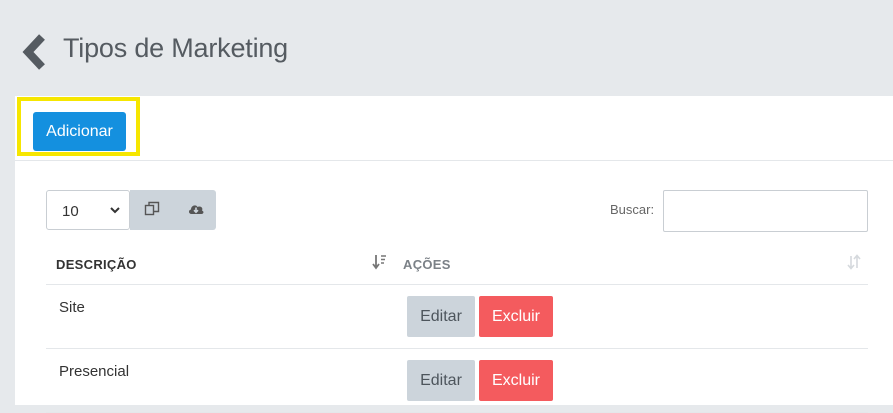 The image size is (893, 413). I want to click on copy-icon, so click(152, 208).